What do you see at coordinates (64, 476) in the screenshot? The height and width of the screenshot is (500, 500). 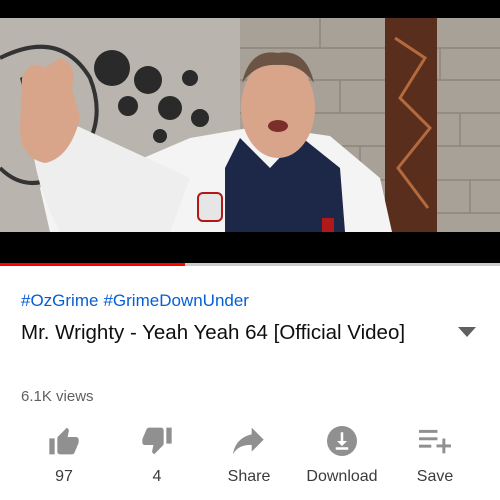 I see `like-count: 97` at bounding box center [64, 476].